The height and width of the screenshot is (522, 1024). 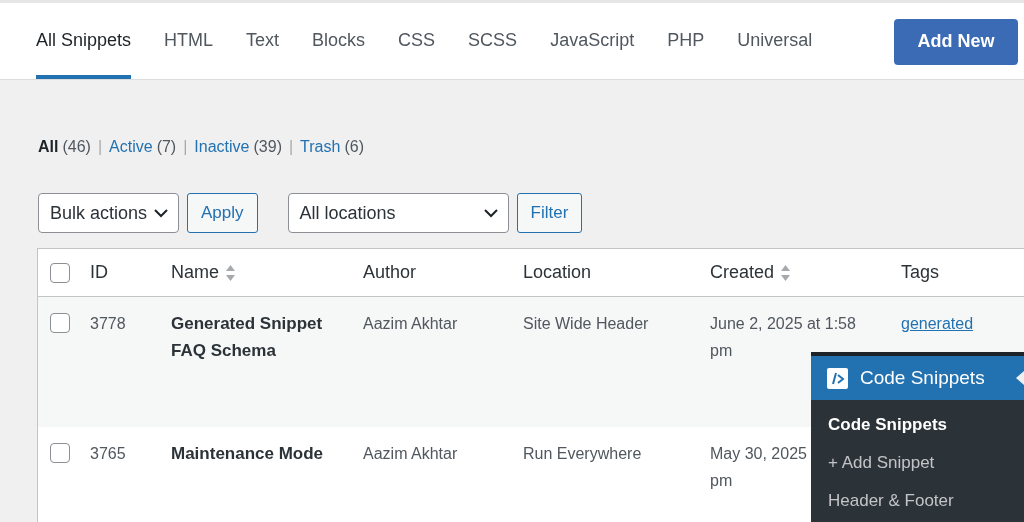 What do you see at coordinates (592, 41) in the screenshot?
I see `tab: JavaScript` at bounding box center [592, 41].